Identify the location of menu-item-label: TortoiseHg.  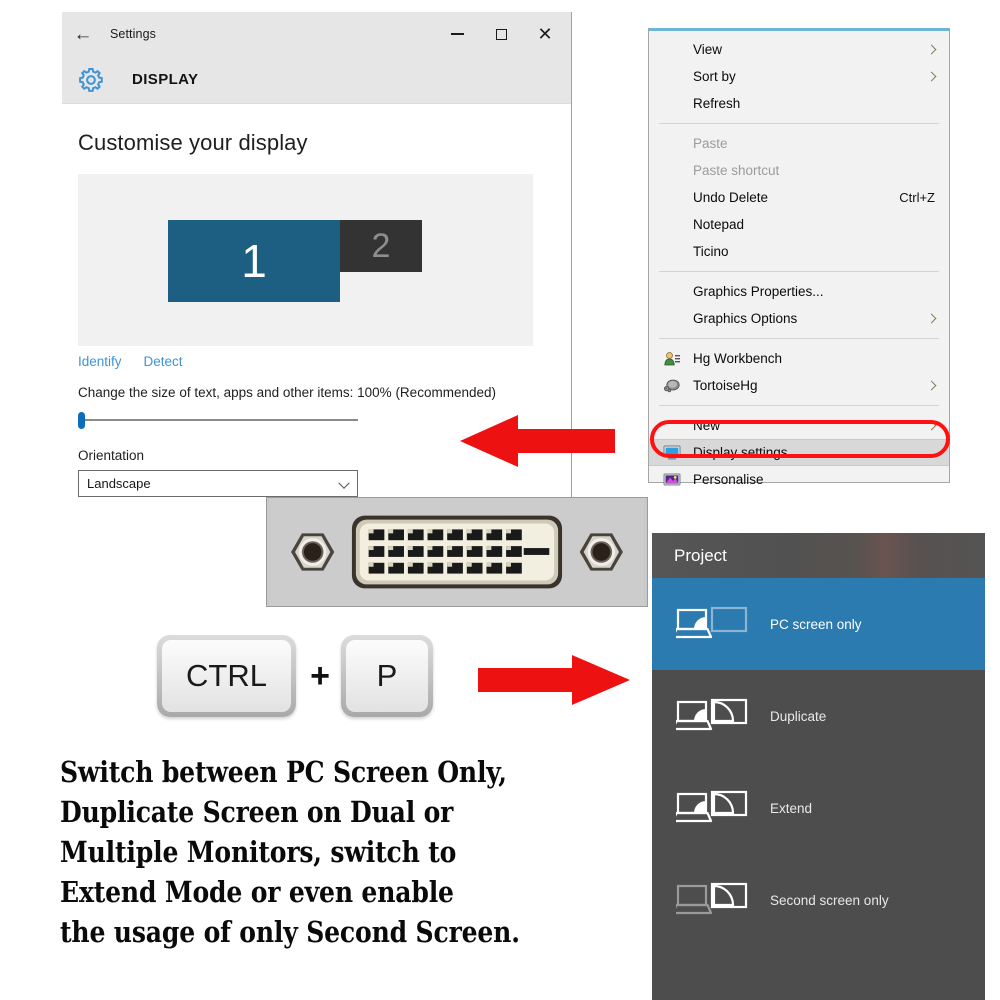
(725, 385).